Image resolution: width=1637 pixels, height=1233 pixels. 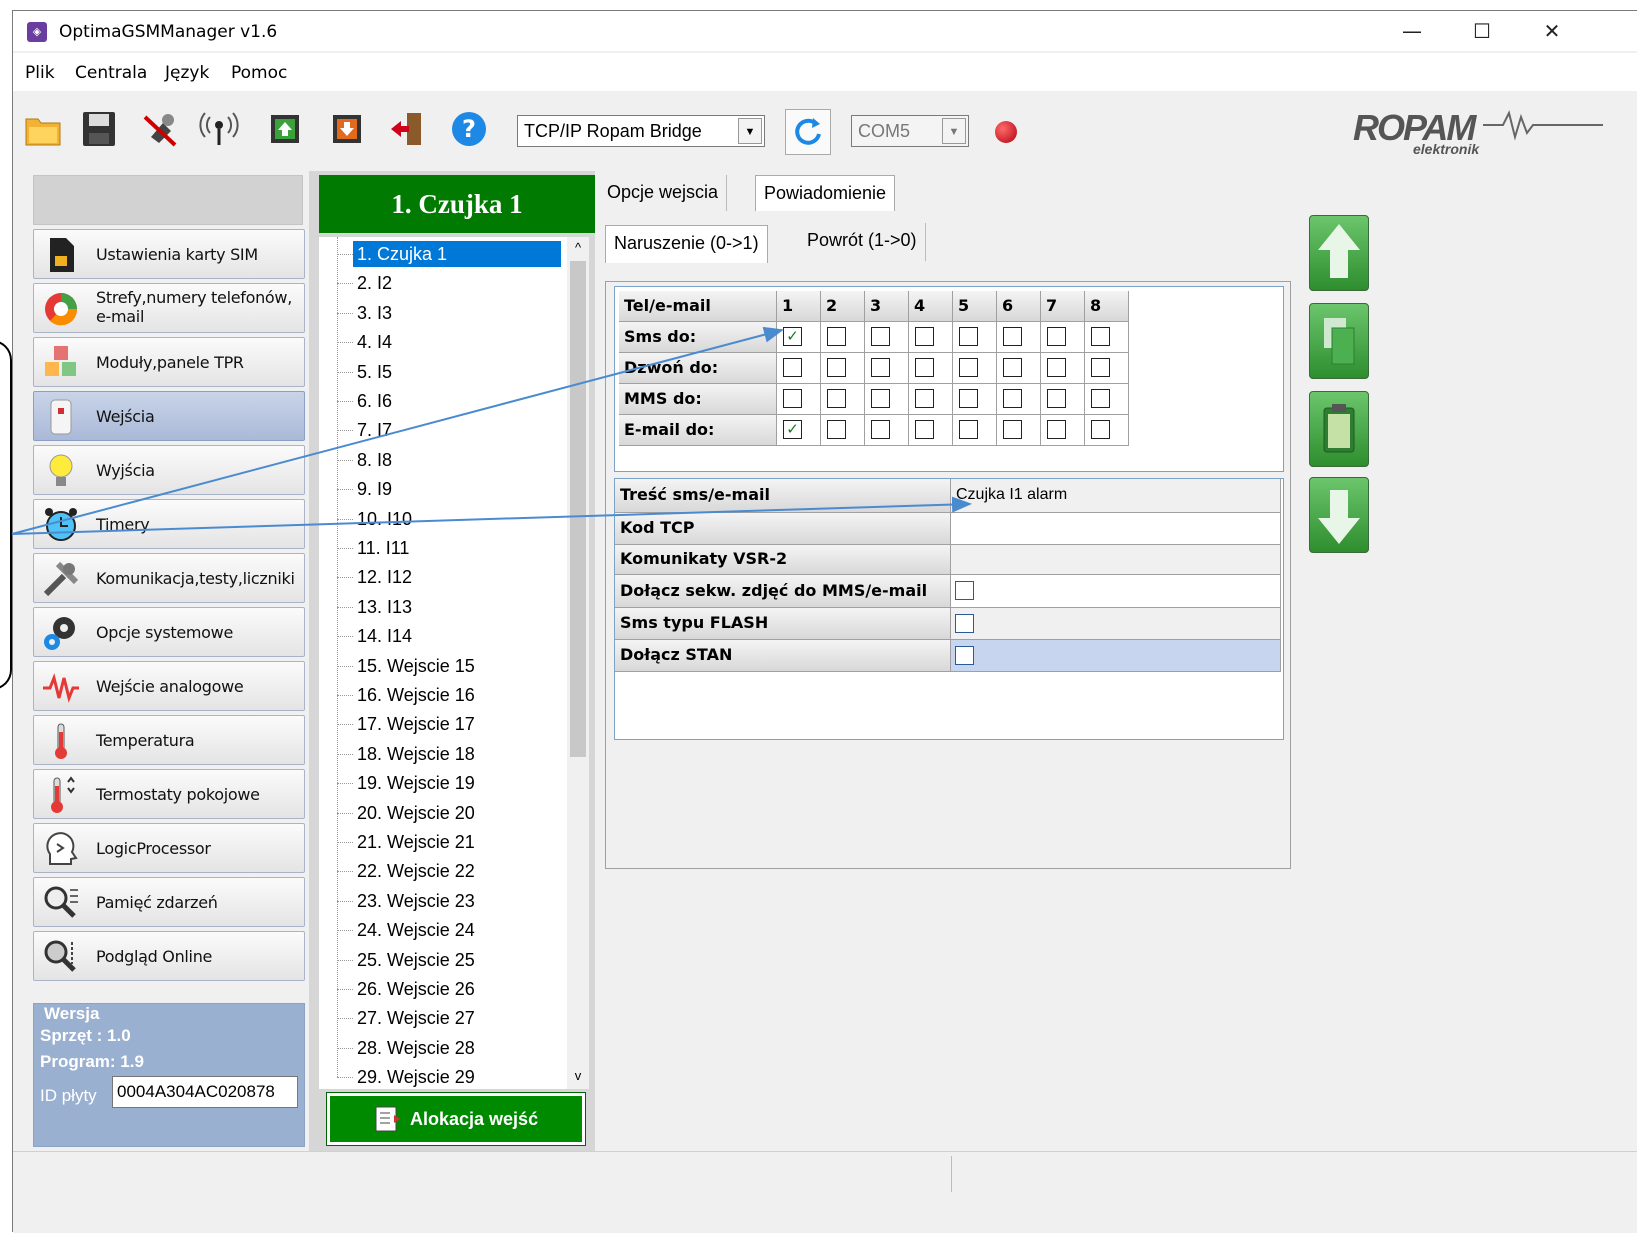 I want to click on tree-item: 24. Wejscie 24, so click(x=416, y=930).